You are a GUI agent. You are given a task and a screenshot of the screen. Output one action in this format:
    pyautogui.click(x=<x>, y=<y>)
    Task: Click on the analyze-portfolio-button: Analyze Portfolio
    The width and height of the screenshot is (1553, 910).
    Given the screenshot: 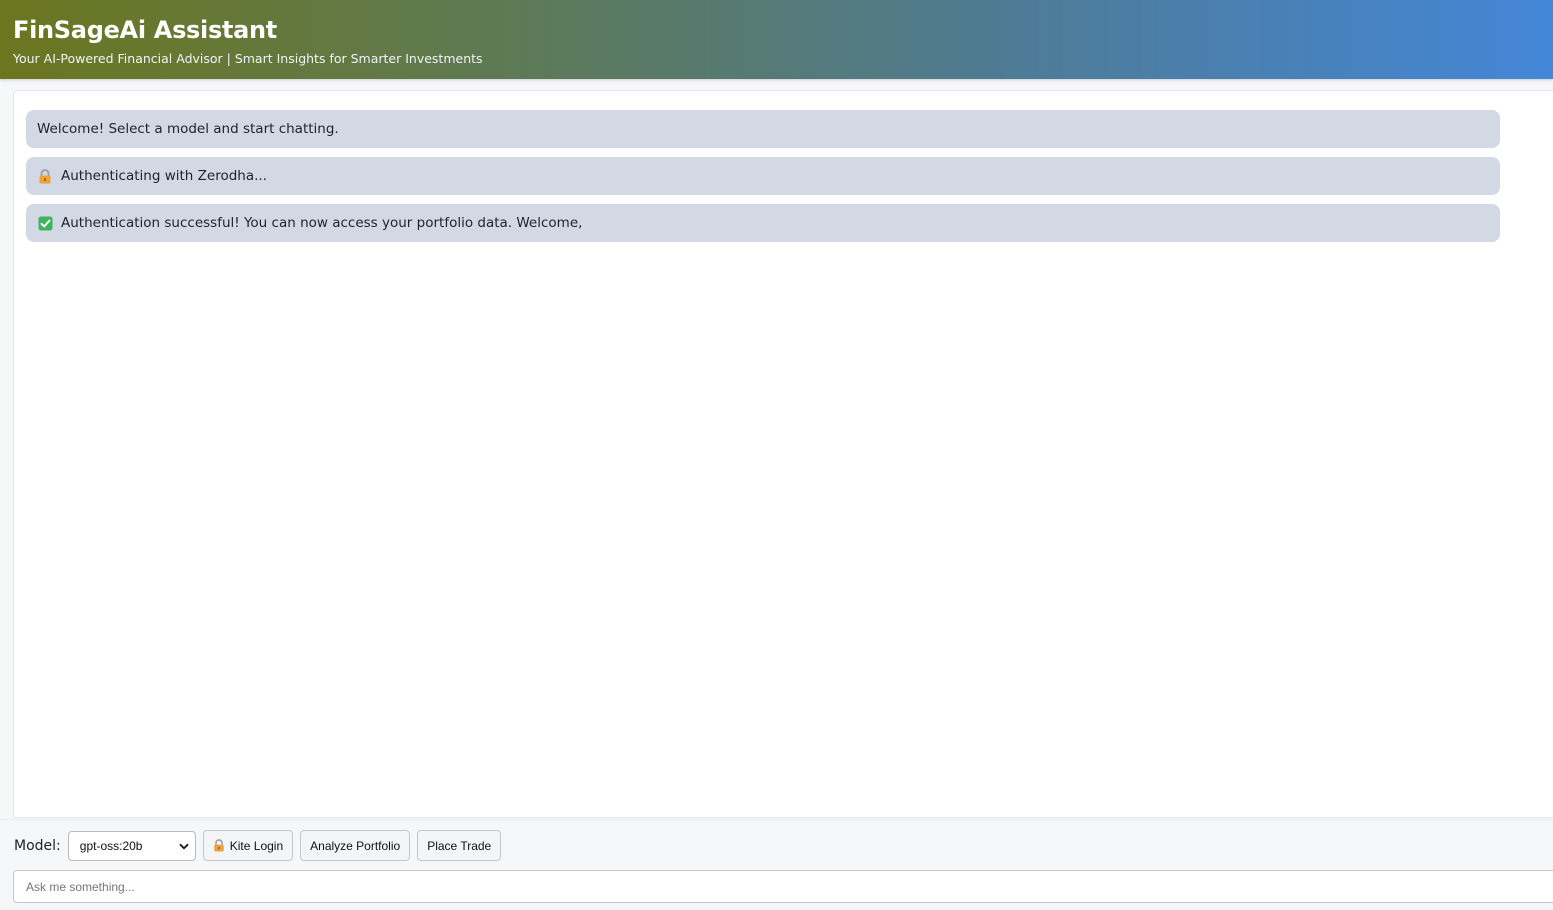 What is the action you would take?
    pyautogui.click(x=355, y=845)
    